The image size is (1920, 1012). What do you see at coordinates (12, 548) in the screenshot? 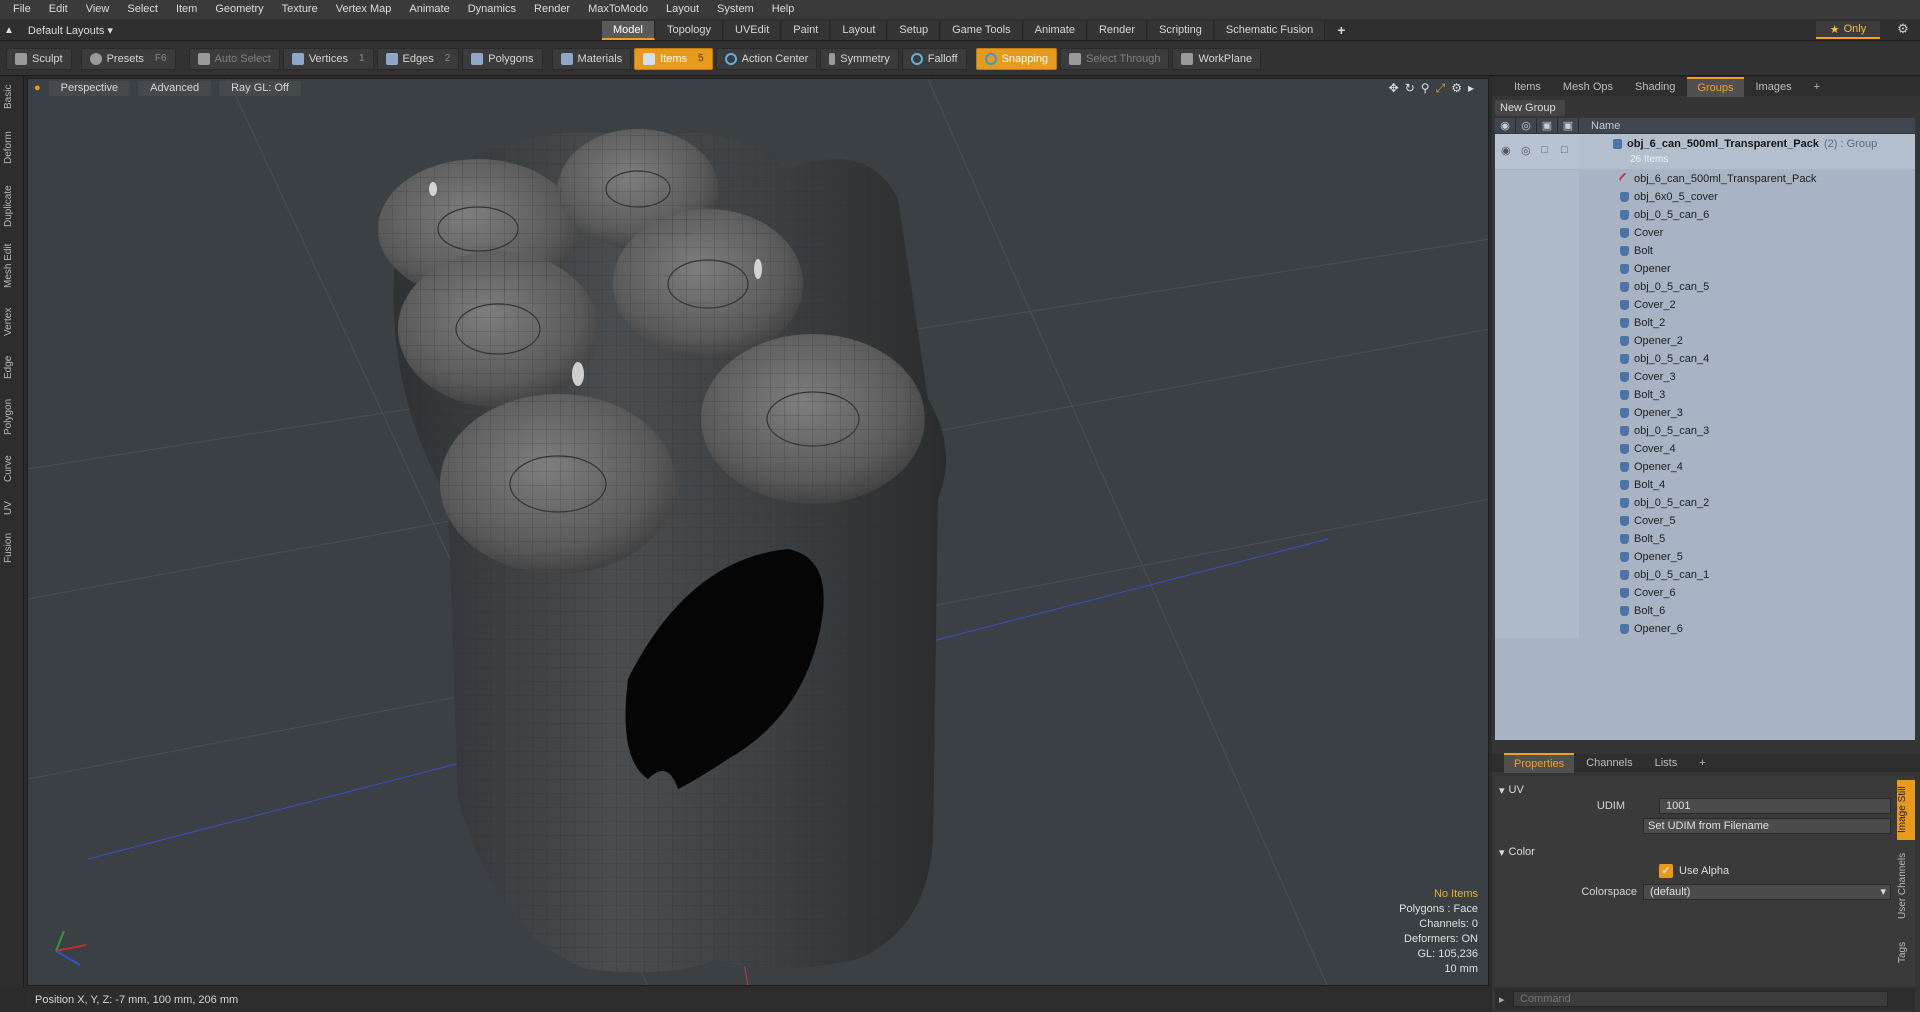
I see `side-tab-fusion: Fusion` at bounding box center [12, 548].